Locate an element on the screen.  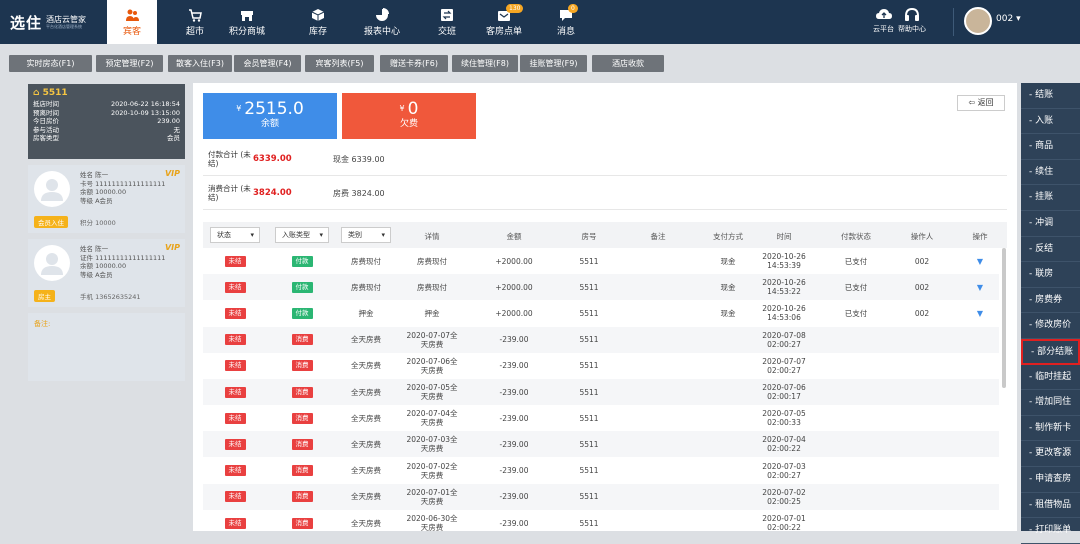
entry-type-tag: 消费 is located at coordinates (302, 366).